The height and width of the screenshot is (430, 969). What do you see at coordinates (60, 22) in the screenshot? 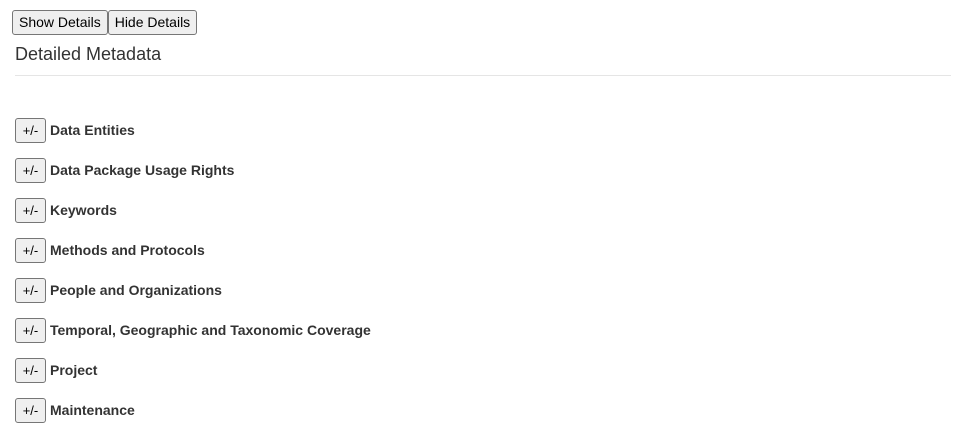
I see `show-details-button: Show Details` at bounding box center [60, 22].